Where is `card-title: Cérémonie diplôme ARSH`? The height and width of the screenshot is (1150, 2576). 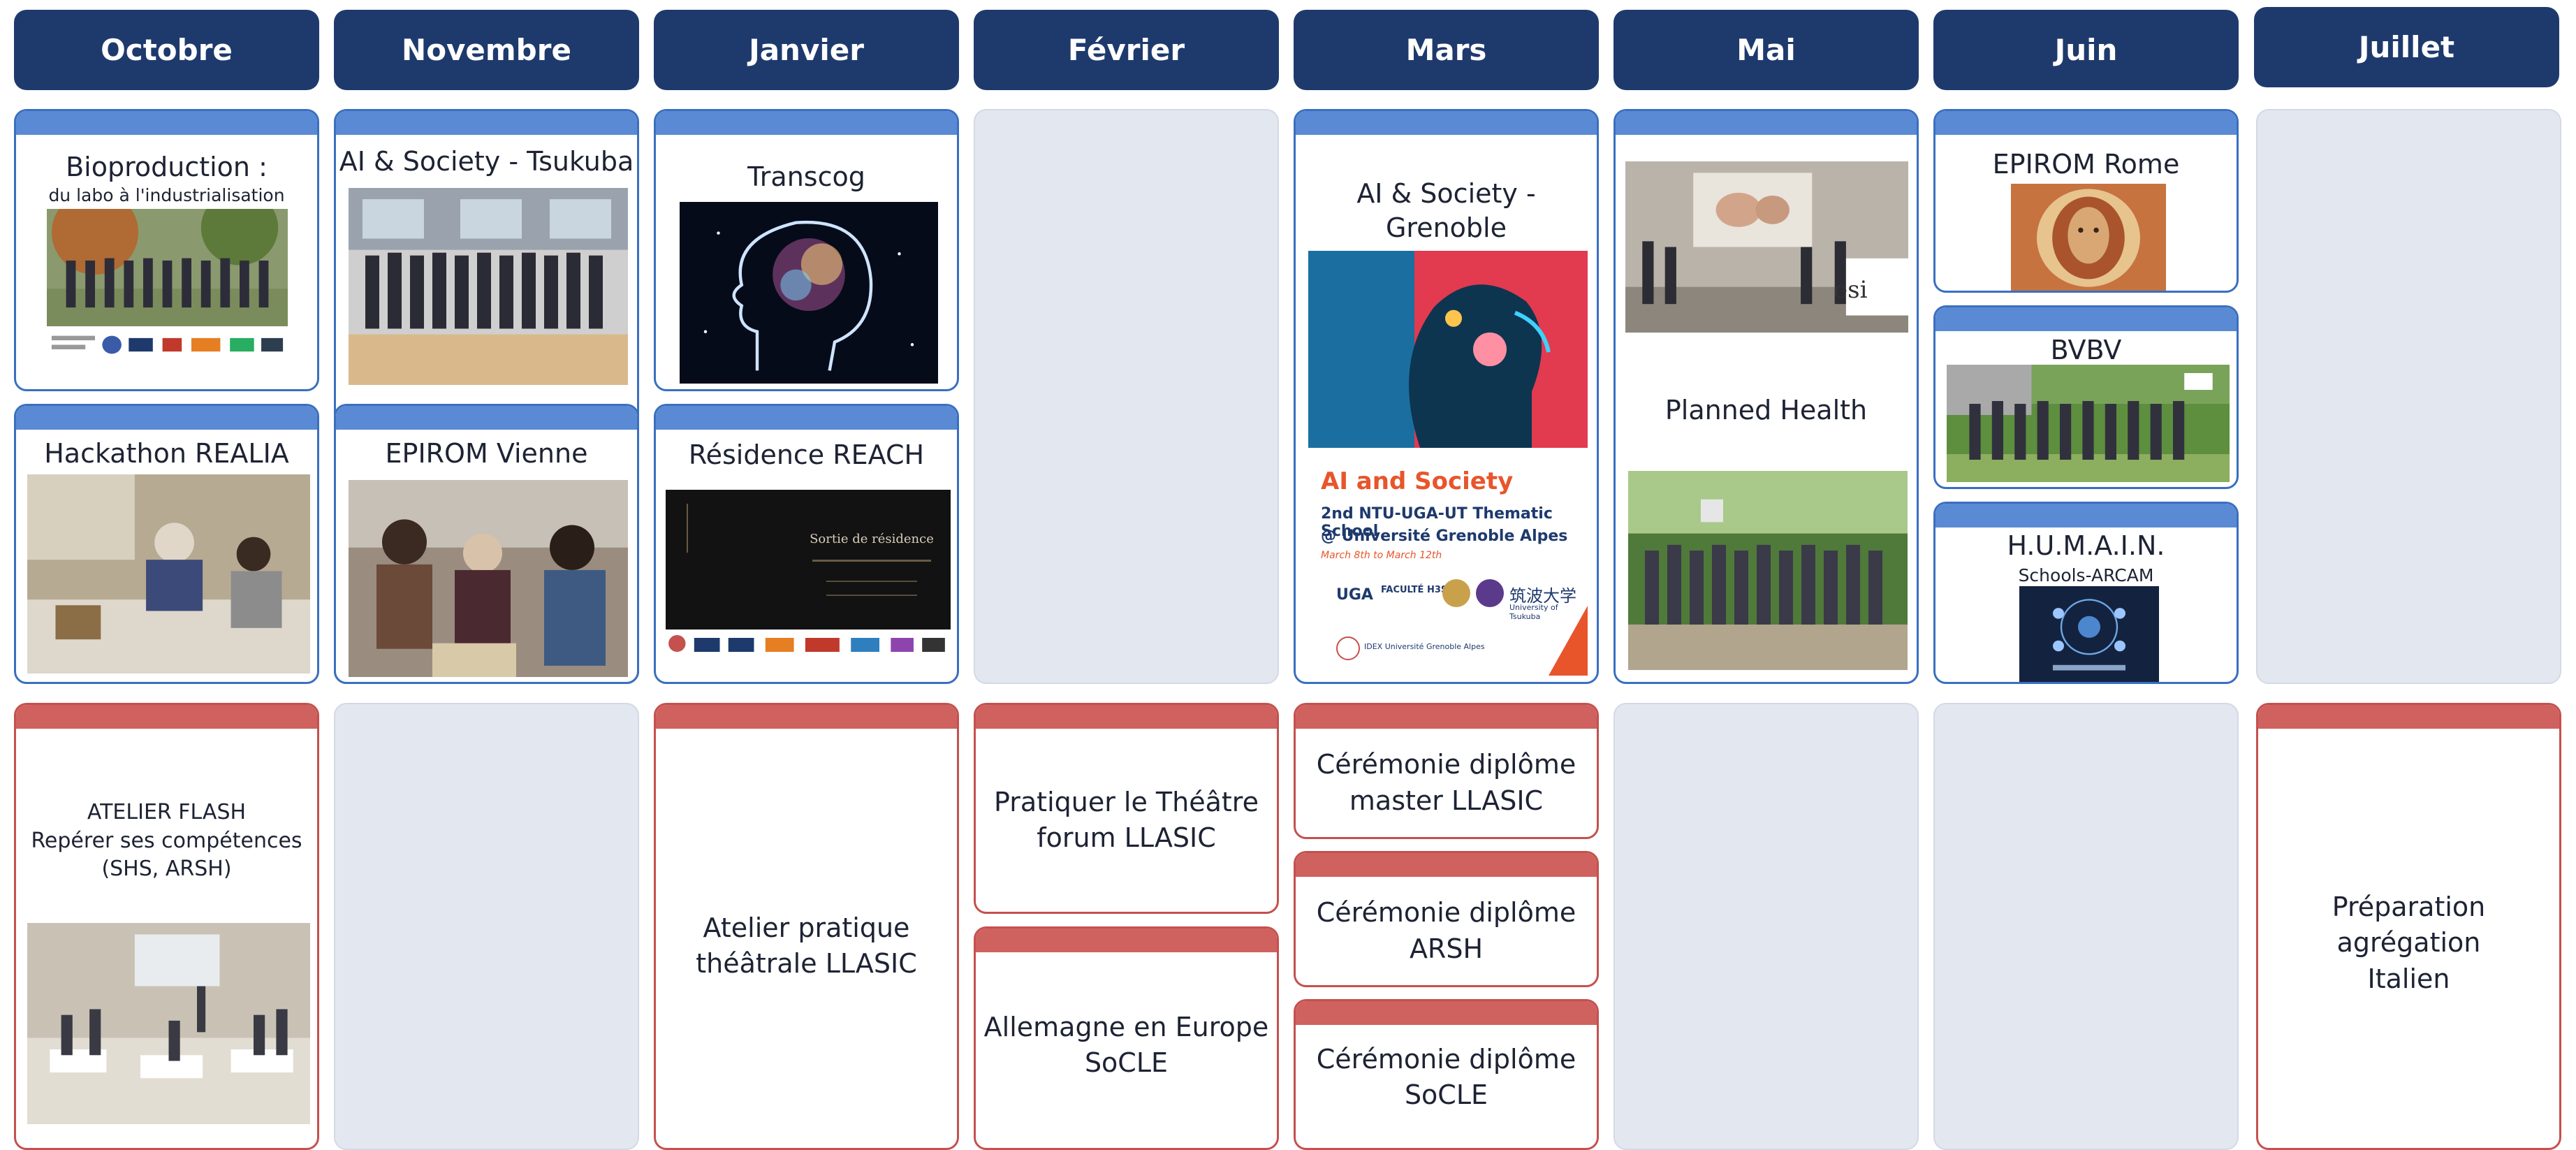 card-title: Cérémonie diplôme ARSH is located at coordinates (1446, 931).